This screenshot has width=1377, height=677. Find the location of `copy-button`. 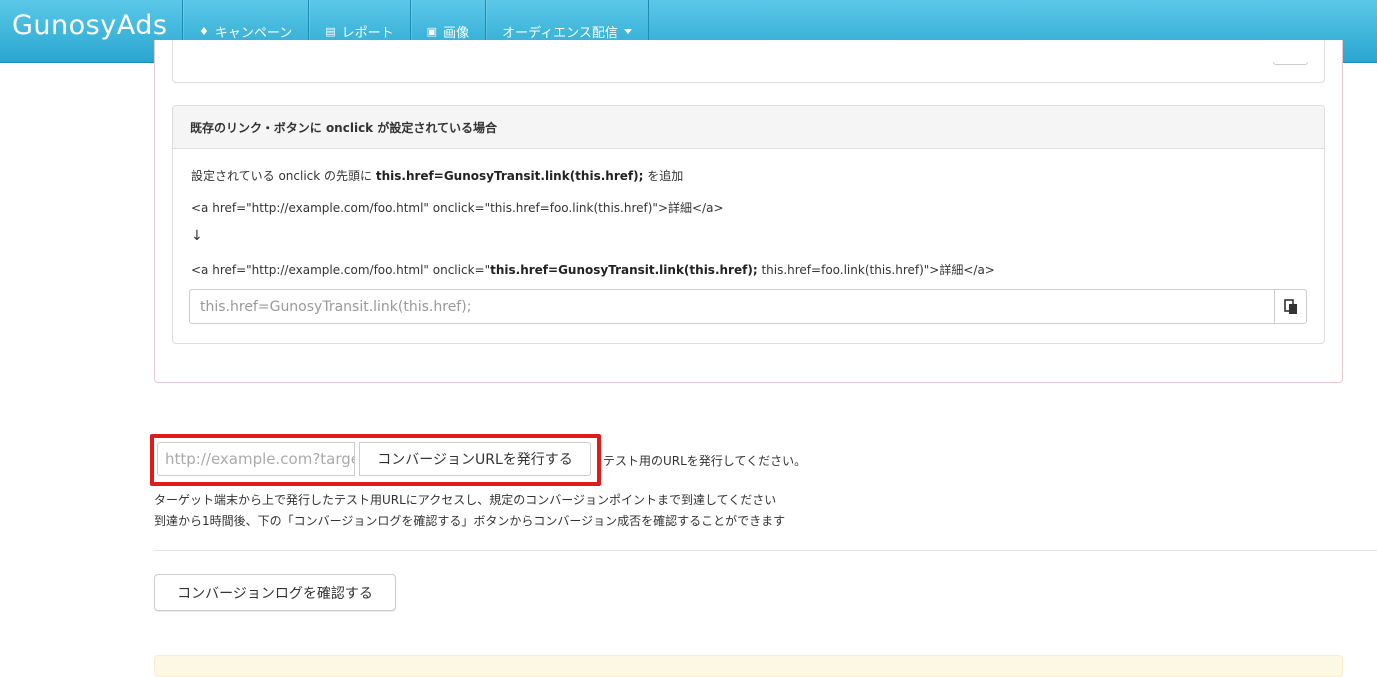

copy-button is located at coordinates (1290, 306).